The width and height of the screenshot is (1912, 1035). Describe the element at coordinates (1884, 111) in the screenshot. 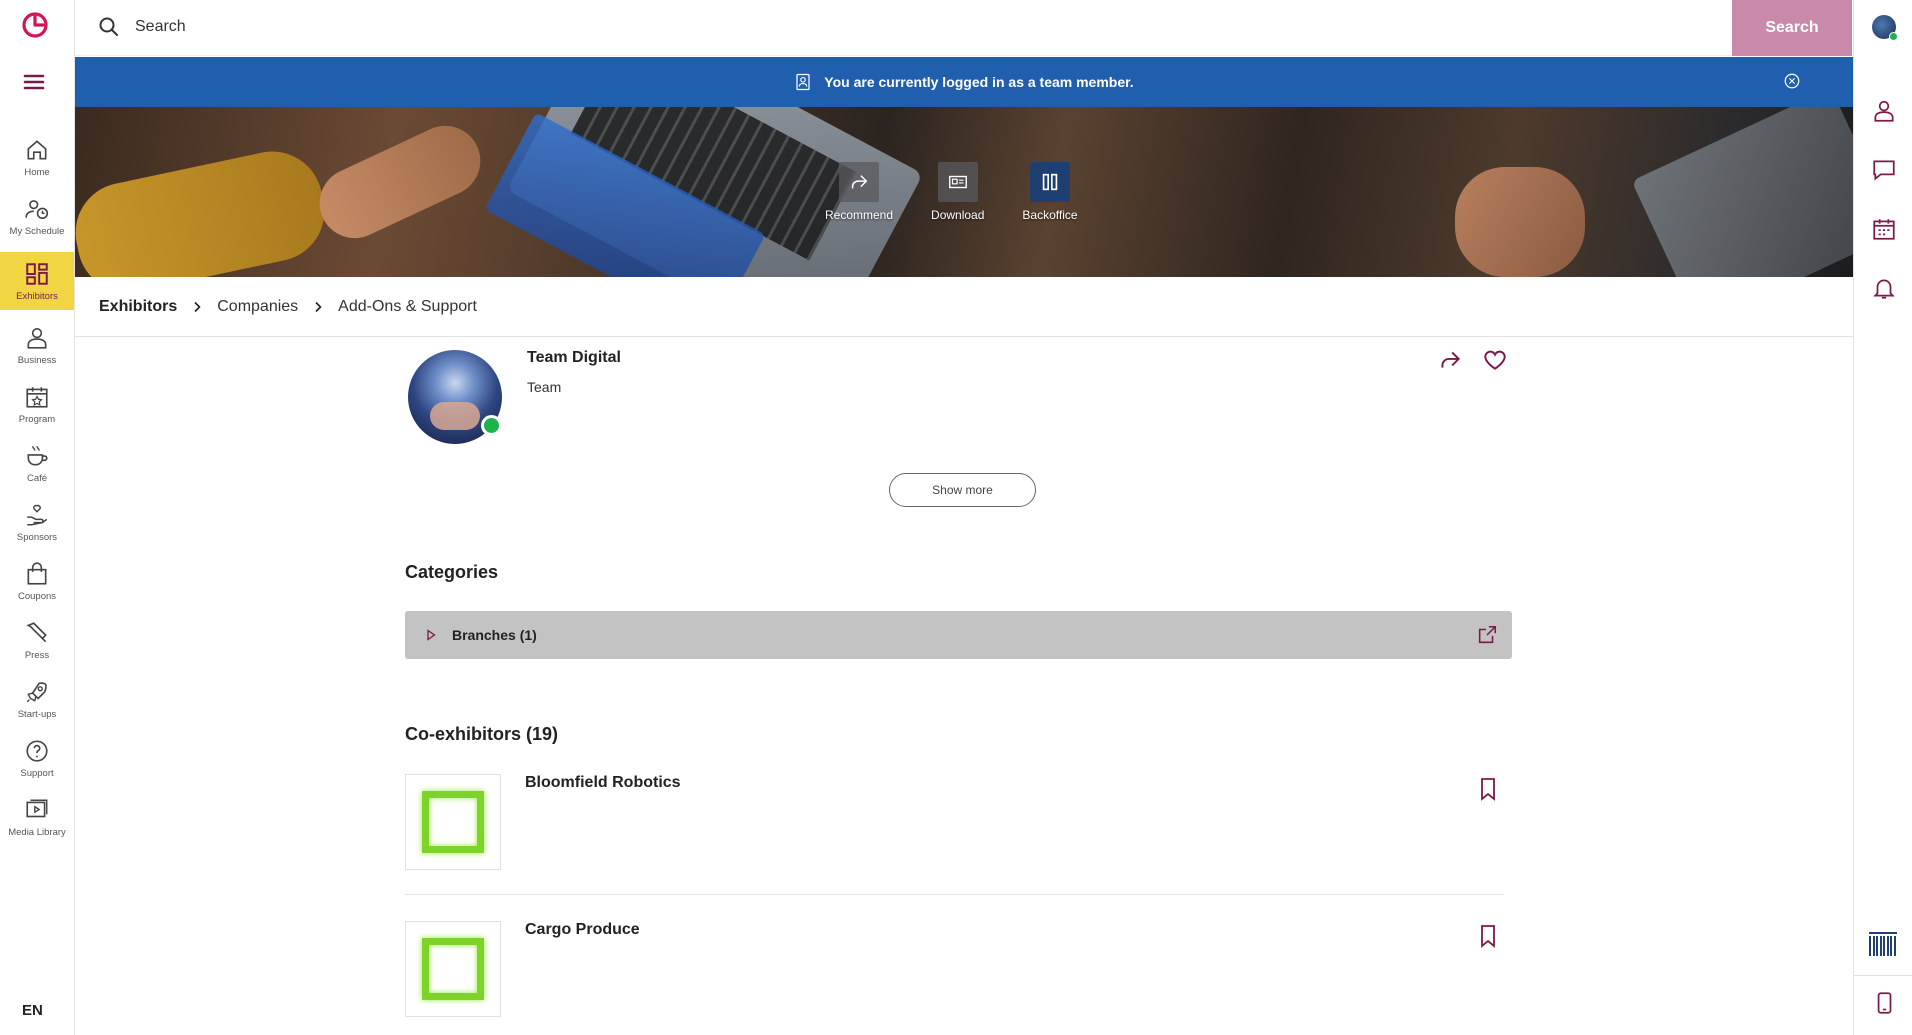

I see `profile-icon` at that location.